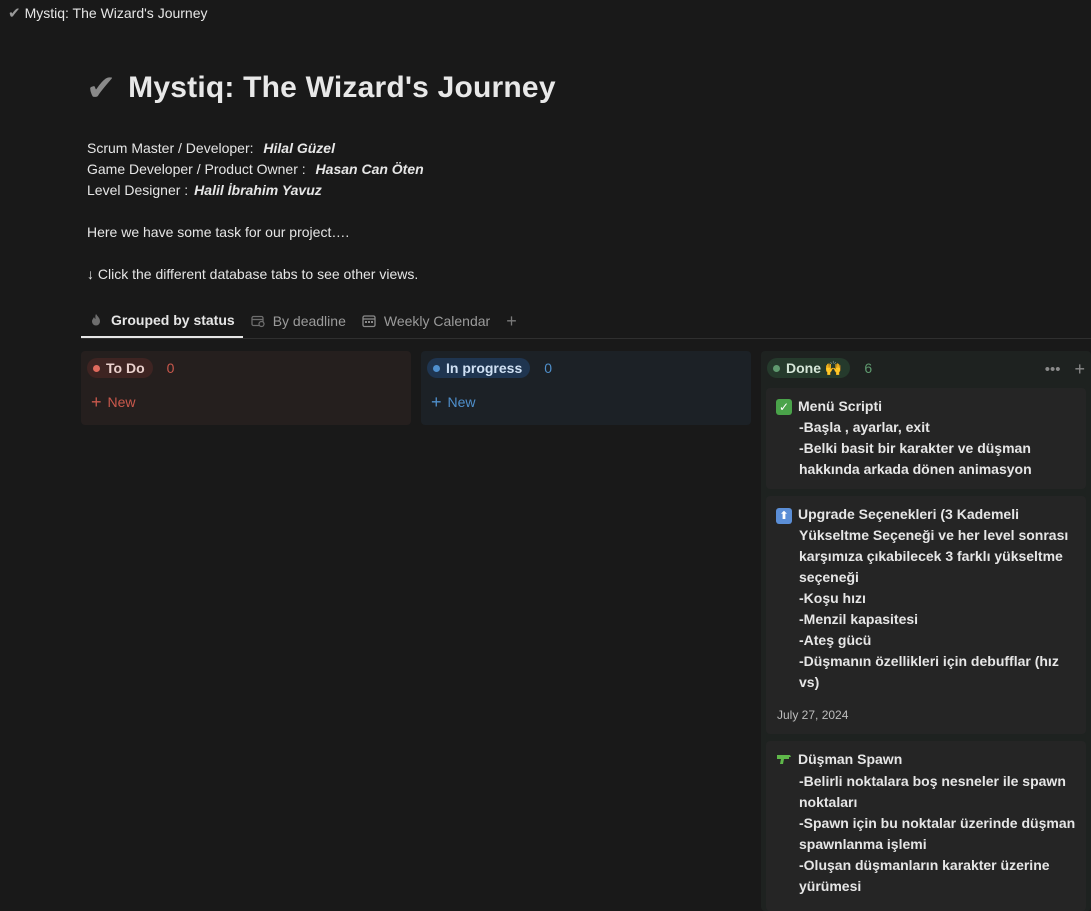  I want to click on tab-by-deadline: By deadline, so click(298, 321).